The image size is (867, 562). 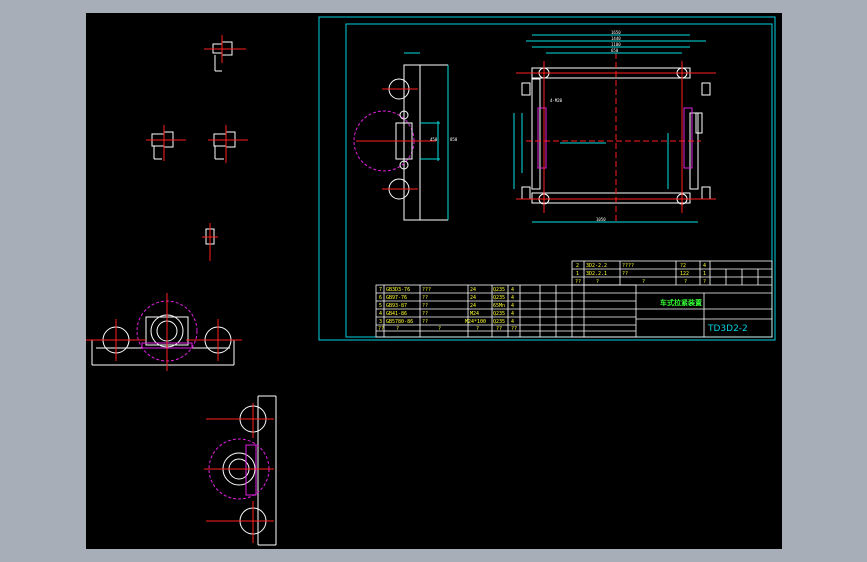 I want to click on bom-row-6-qty: 24, so click(x=473, y=298).